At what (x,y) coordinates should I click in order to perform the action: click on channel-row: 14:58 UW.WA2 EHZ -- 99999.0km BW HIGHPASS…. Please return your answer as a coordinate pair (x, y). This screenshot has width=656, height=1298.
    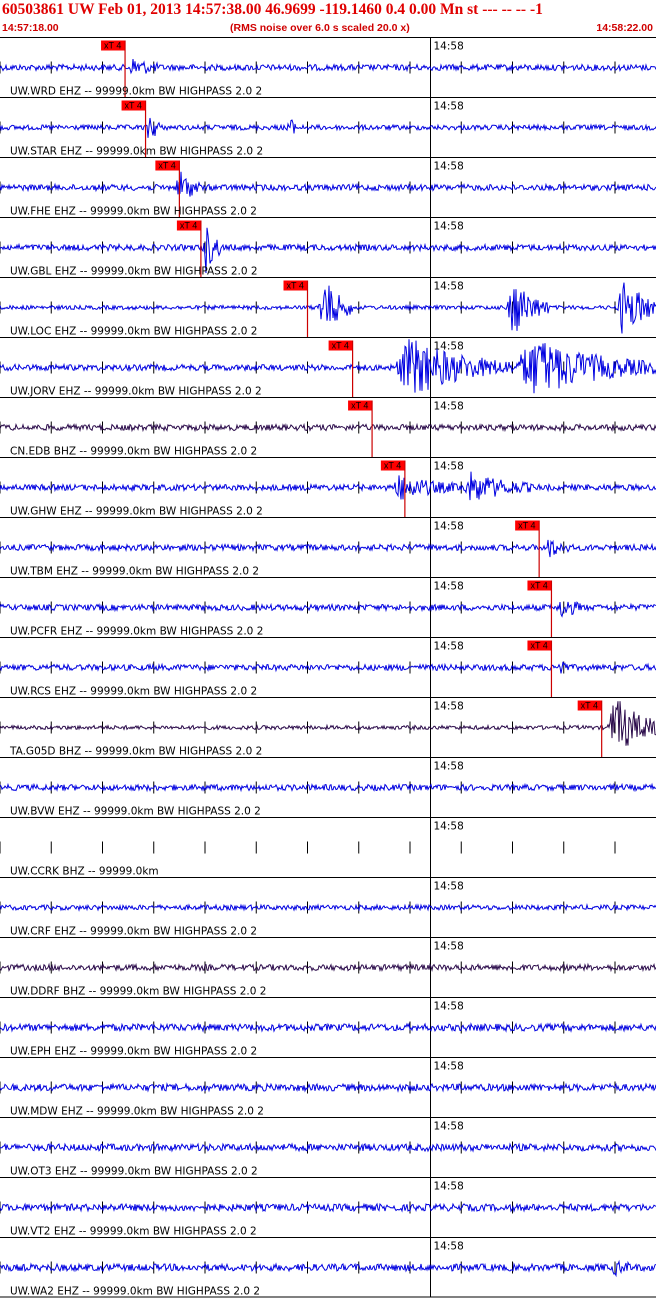
    Looking at the image, I should click on (328, 1267).